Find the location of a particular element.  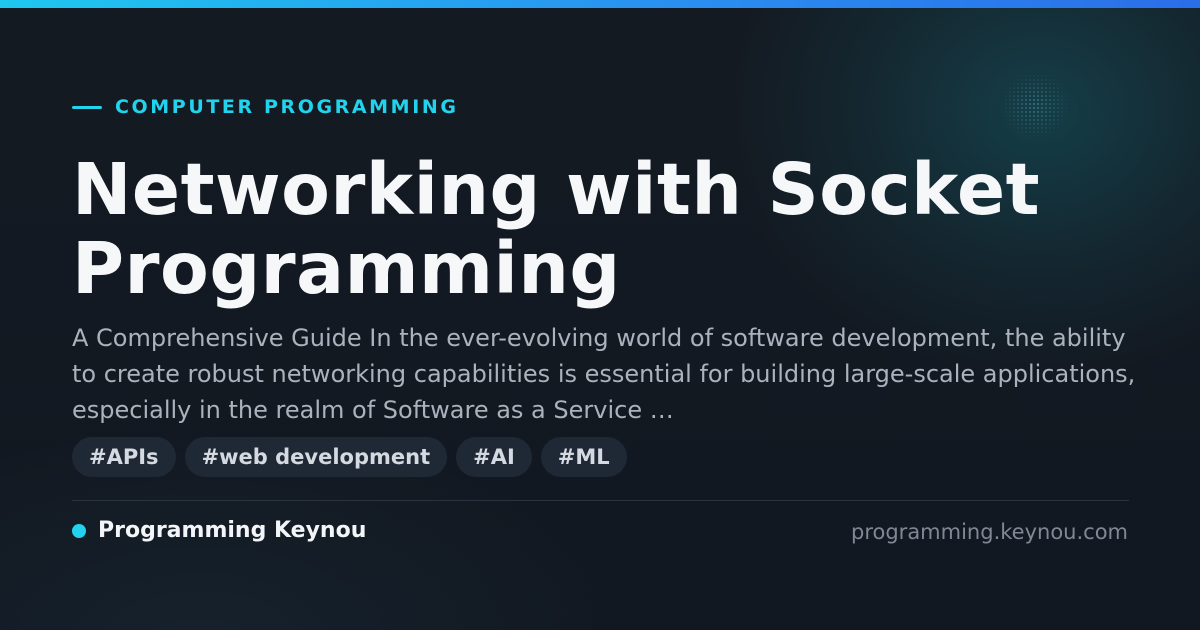

tag-list: #APIs #web development #AI #ML is located at coordinates (354, 457).